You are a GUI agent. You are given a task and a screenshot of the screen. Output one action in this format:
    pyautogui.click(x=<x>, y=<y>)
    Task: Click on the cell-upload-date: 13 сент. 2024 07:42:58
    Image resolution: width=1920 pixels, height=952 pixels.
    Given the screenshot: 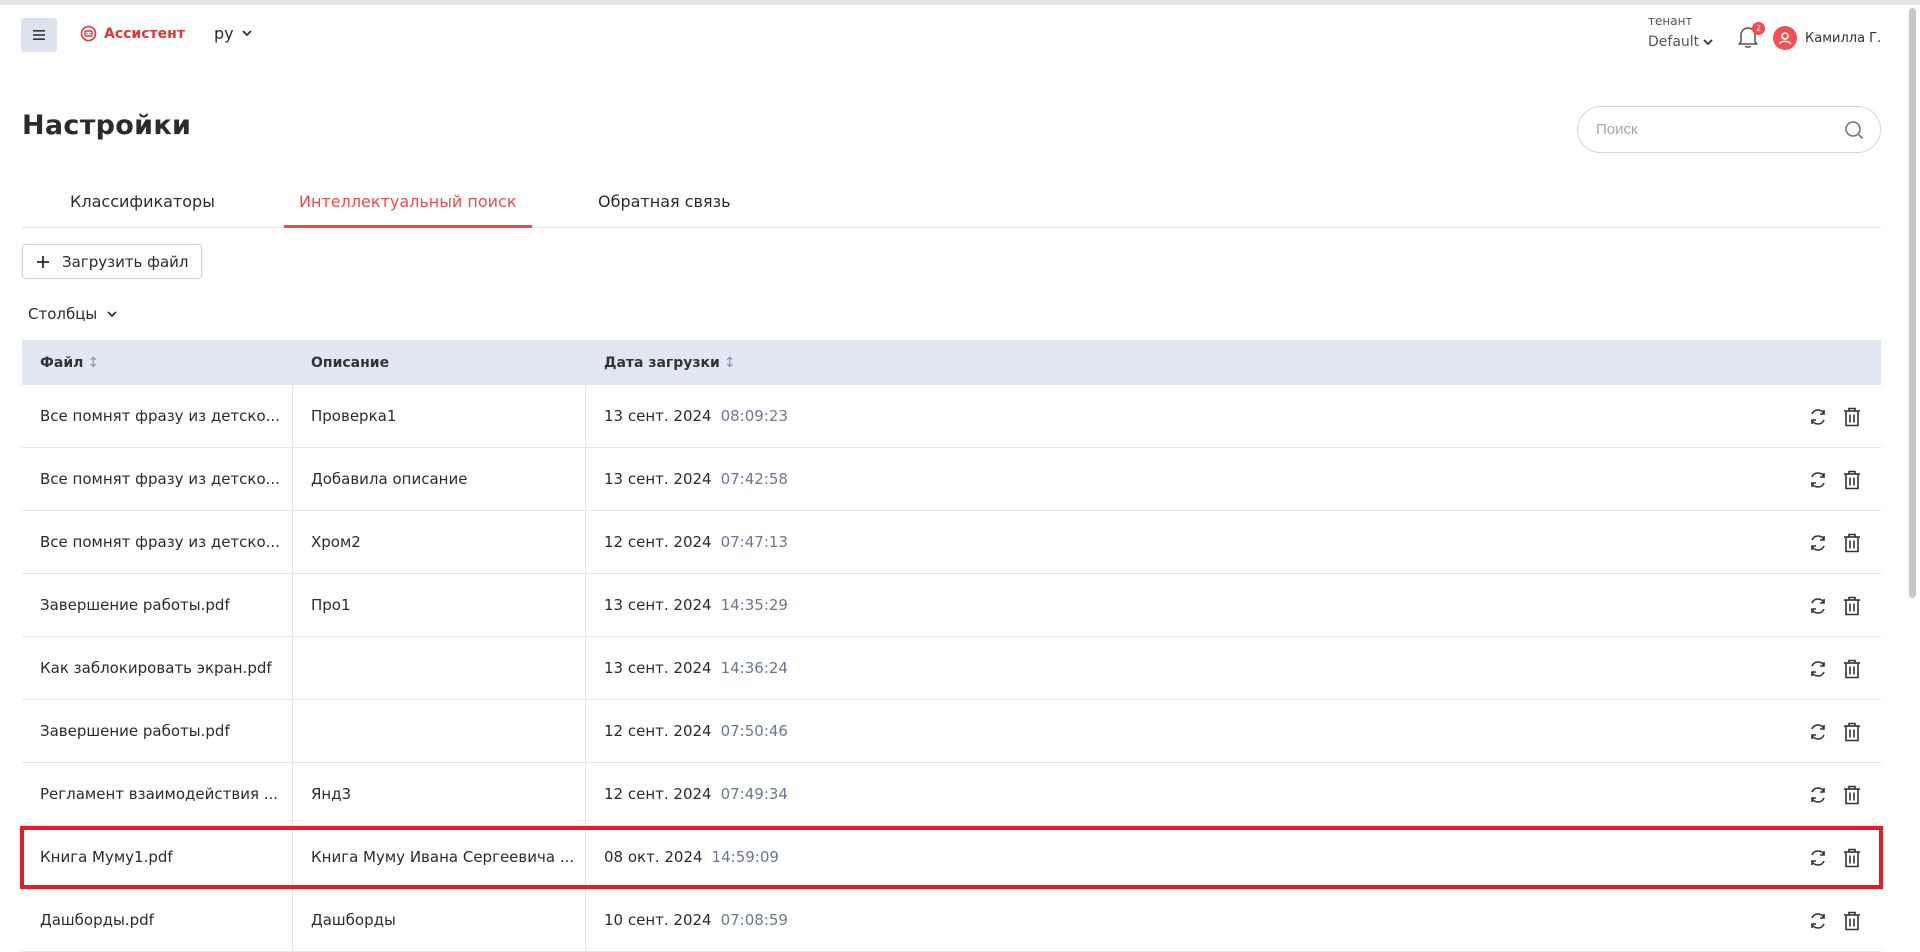 What is the action you would take?
    pyautogui.click(x=1233, y=479)
    